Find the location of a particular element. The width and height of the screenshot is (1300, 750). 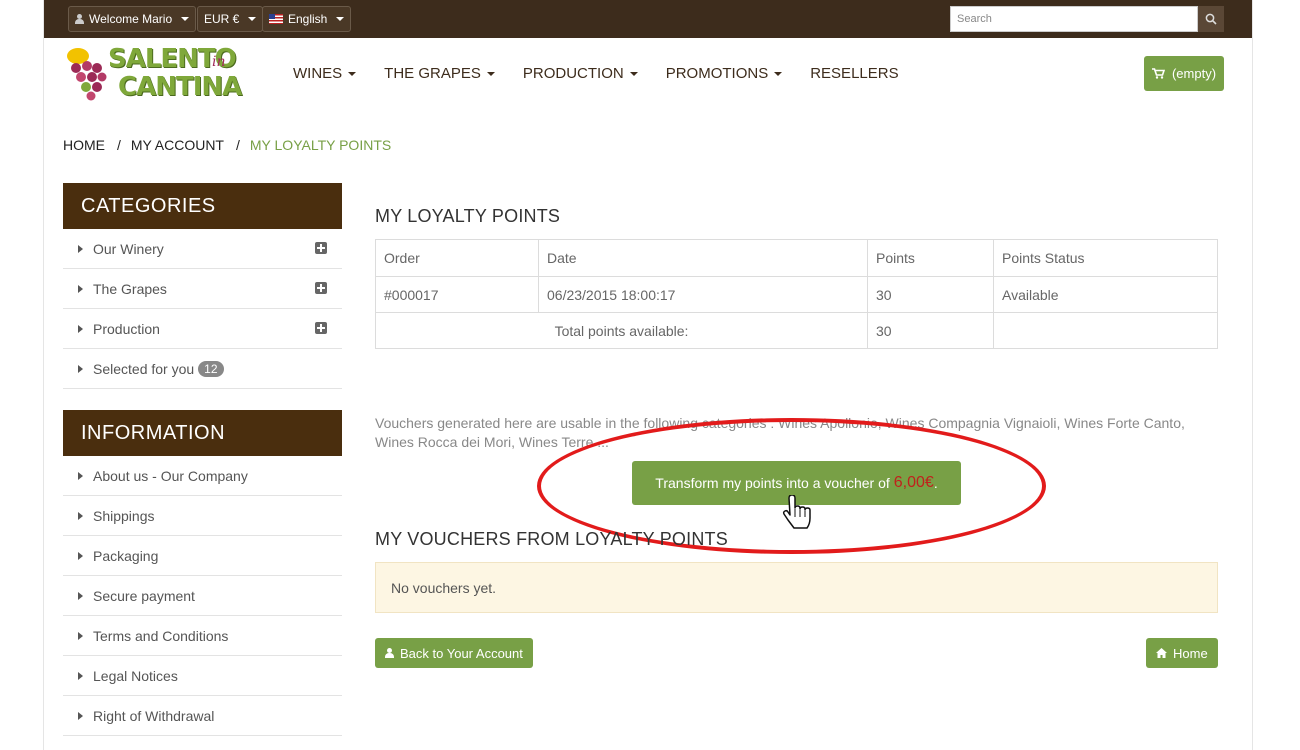

info-label: Legal Notices is located at coordinates (135, 675).